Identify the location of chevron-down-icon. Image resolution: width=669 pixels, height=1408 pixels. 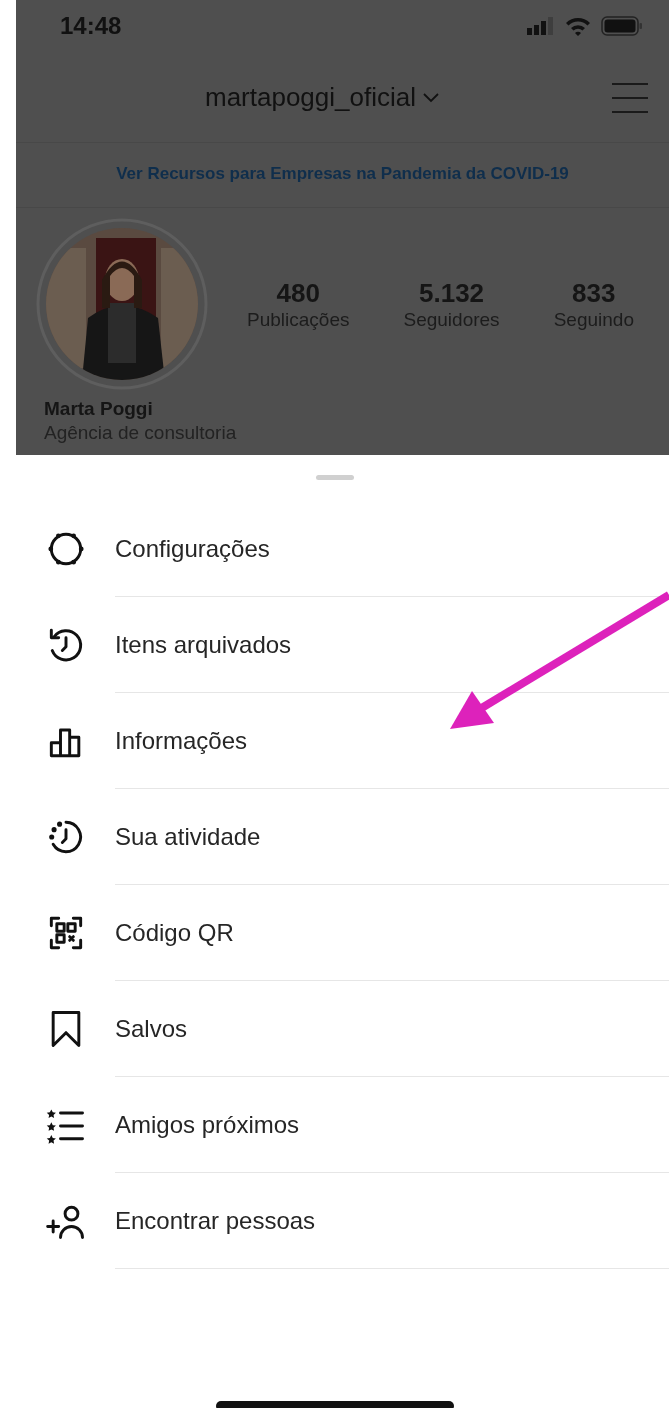
(431, 97).